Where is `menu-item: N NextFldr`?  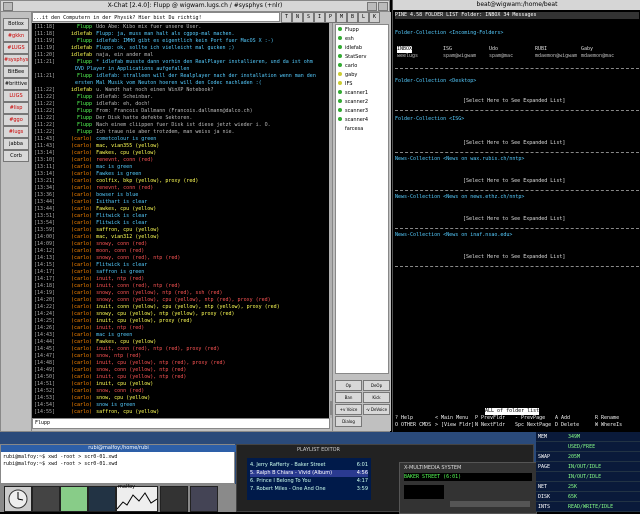 menu-item: N NextFldr is located at coordinates (490, 425).